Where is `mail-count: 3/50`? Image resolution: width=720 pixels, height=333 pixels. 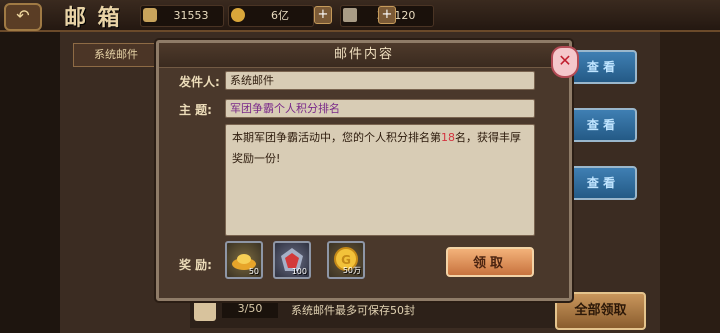
mail-count: 3/50 is located at coordinates (250, 309).